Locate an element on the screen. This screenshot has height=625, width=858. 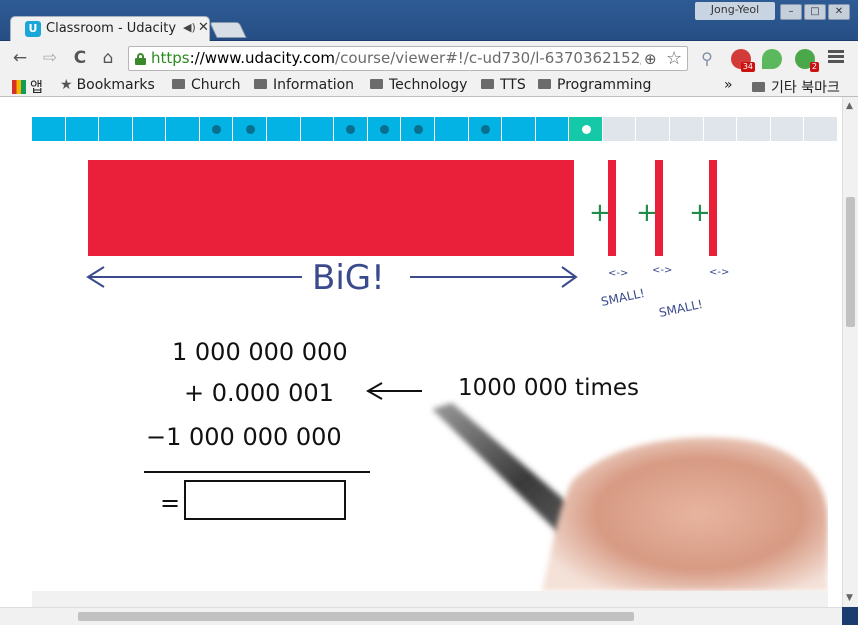
bookmark-folder-church: Church is located at coordinates (206, 85).